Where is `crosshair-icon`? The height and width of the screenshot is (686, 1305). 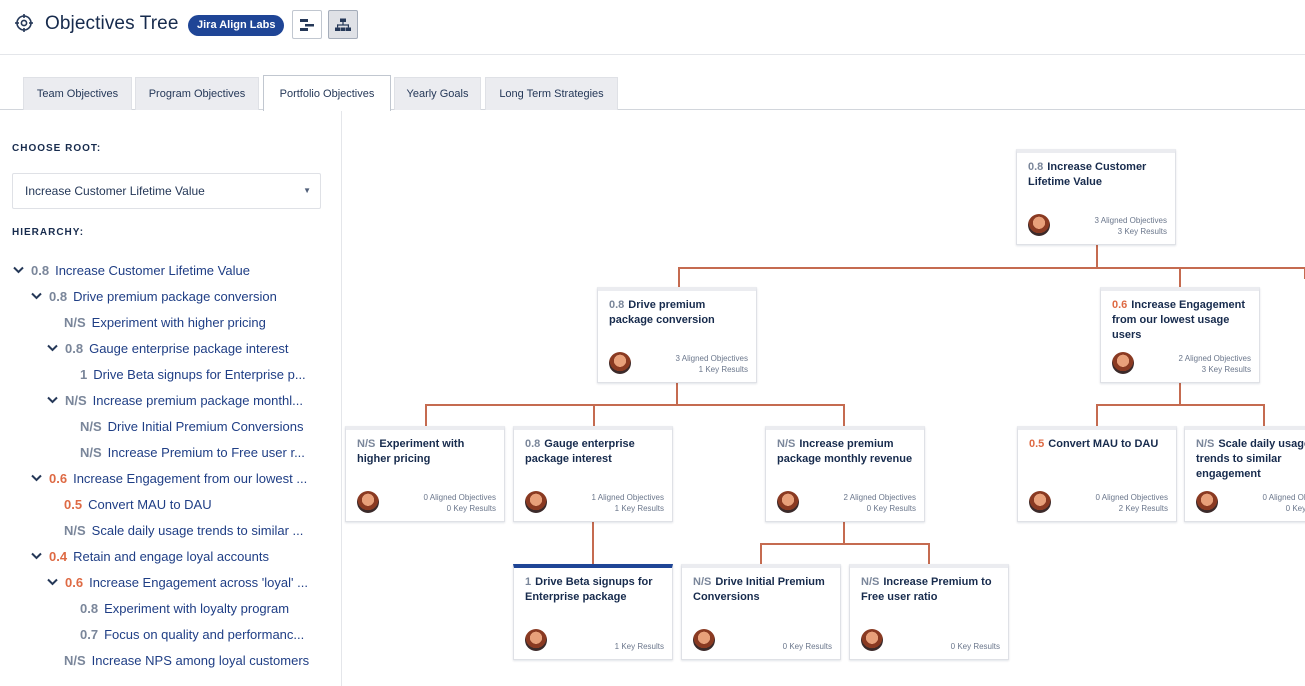
crosshair-icon is located at coordinates (24, 23).